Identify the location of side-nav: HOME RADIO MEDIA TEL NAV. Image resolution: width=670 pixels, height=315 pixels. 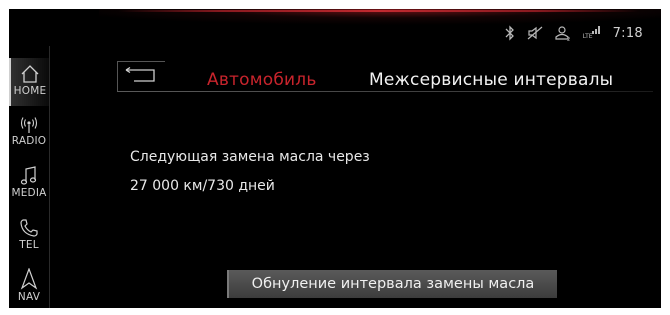
(29, 177).